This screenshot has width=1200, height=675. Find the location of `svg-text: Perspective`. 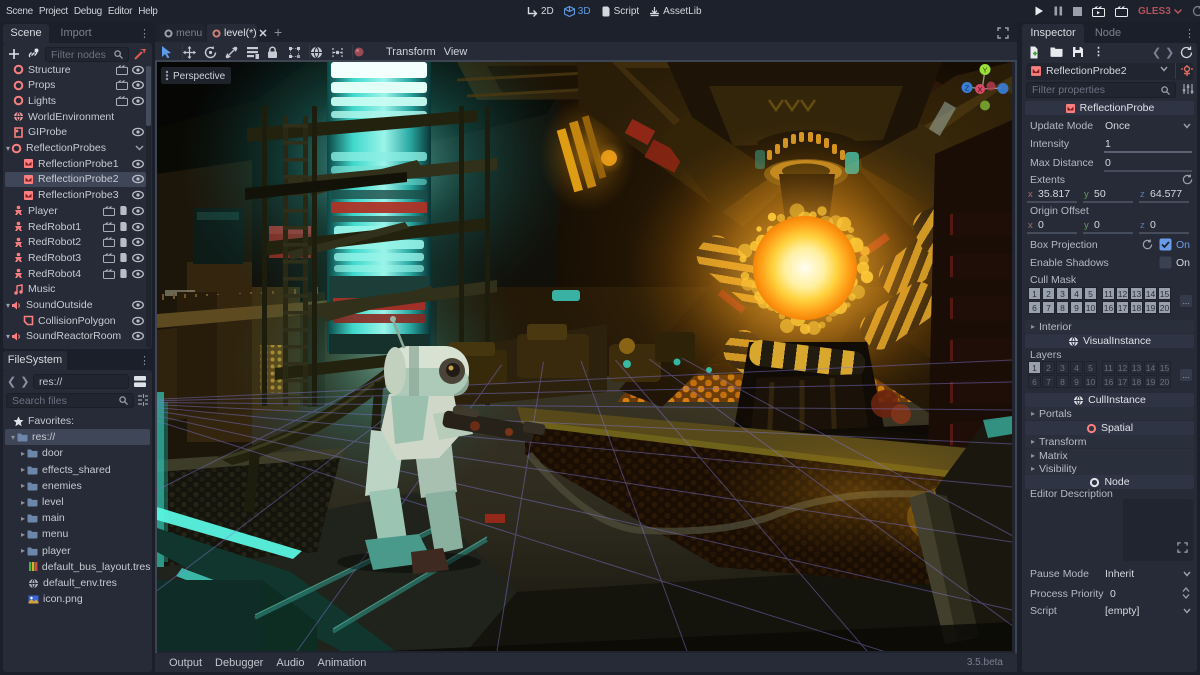

svg-text: Perspective is located at coordinates (199, 76).